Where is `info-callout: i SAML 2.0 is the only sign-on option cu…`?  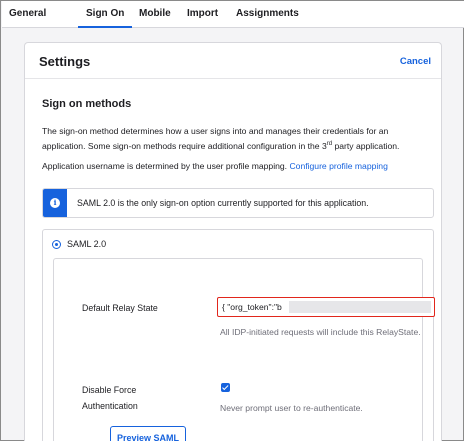
info-callout: i SAML 2.0 is the only sign-on option cu… is located at coordinates (238, 203).